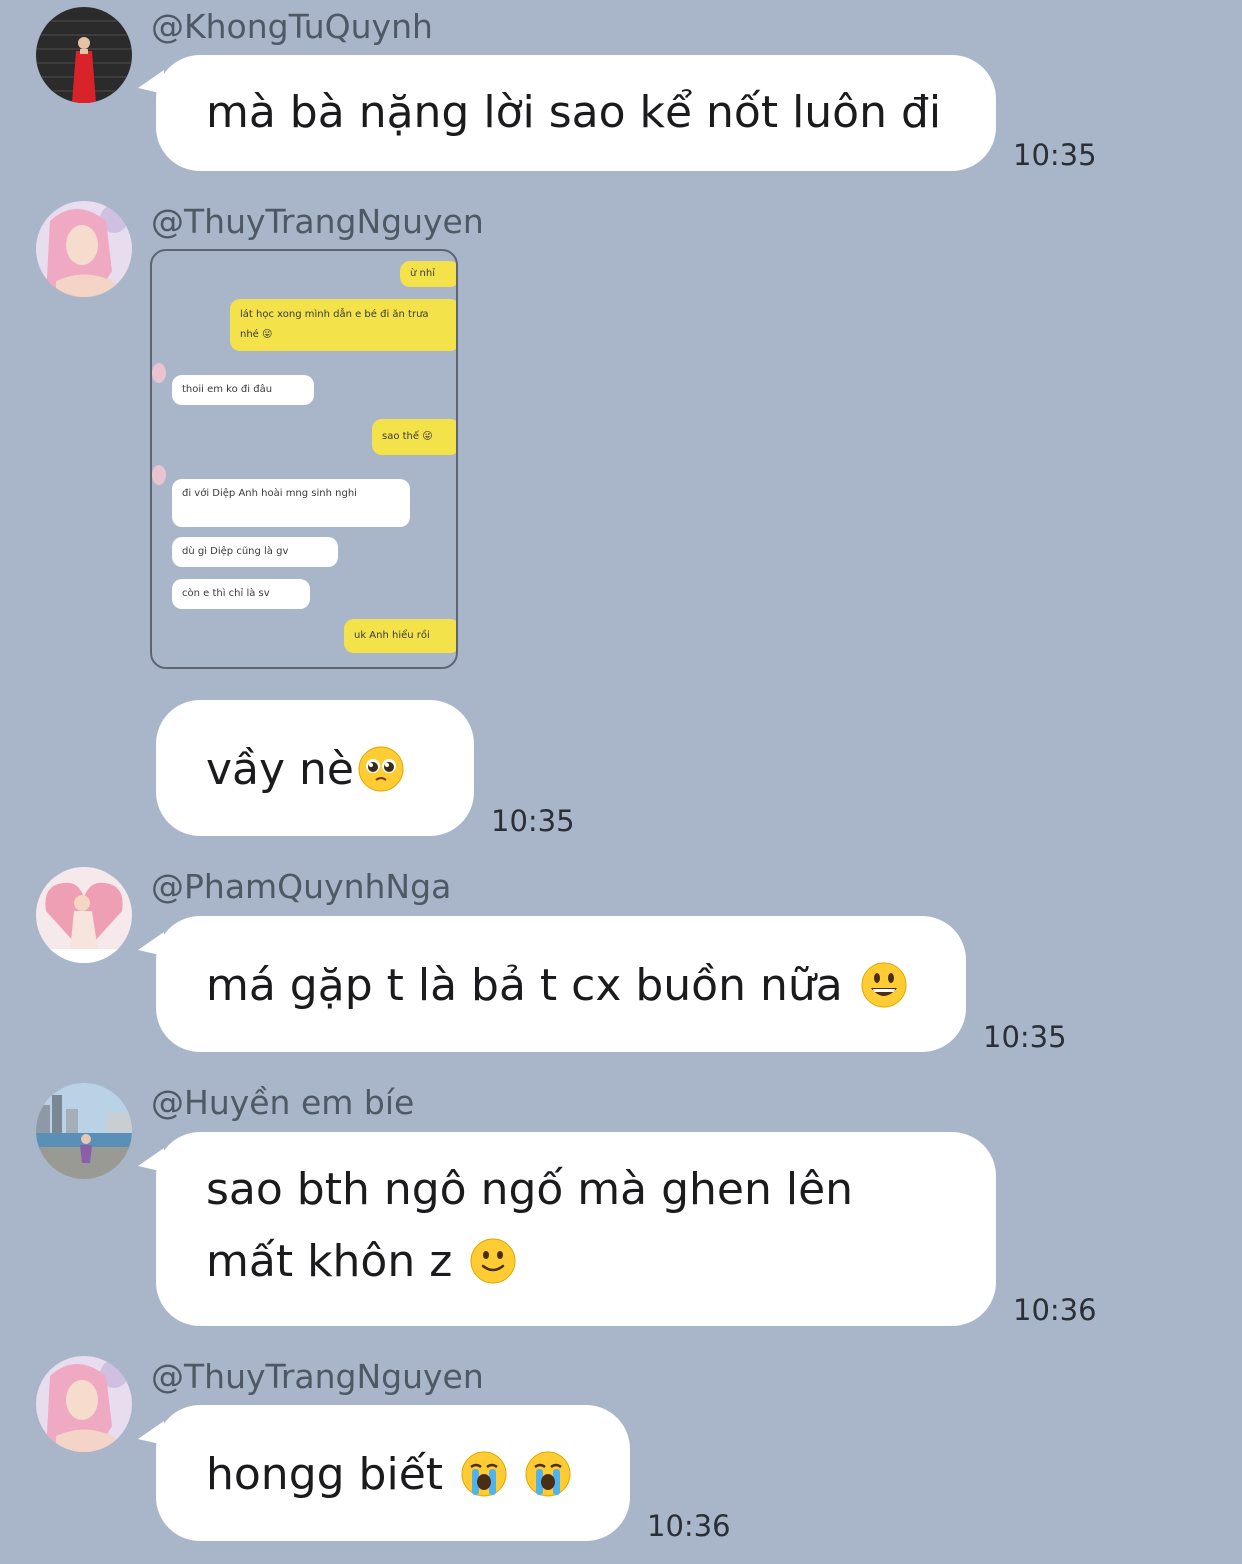  I want to click on message-bubble: má gặp t là bả t cx buồn nữa, so click(561, 984).